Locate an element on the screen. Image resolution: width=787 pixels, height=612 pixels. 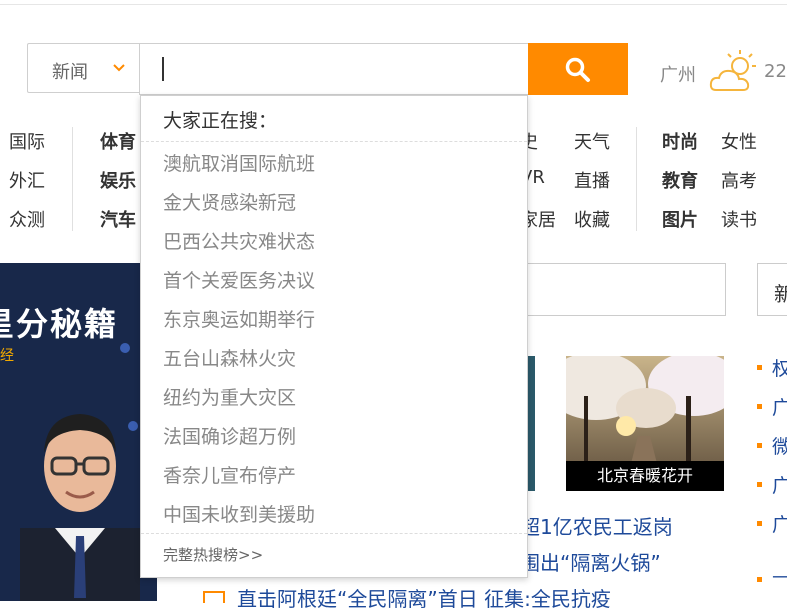
nav-link-guoji: 国际 is located at coordinates (27, 141).